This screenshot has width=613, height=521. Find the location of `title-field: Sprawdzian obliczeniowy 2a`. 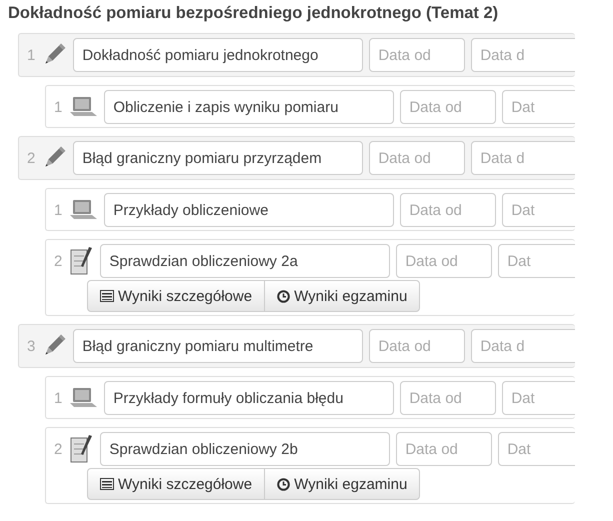

title-field: Sprawdzian obliczeniowy 2a is located at coordinates (245, 261).